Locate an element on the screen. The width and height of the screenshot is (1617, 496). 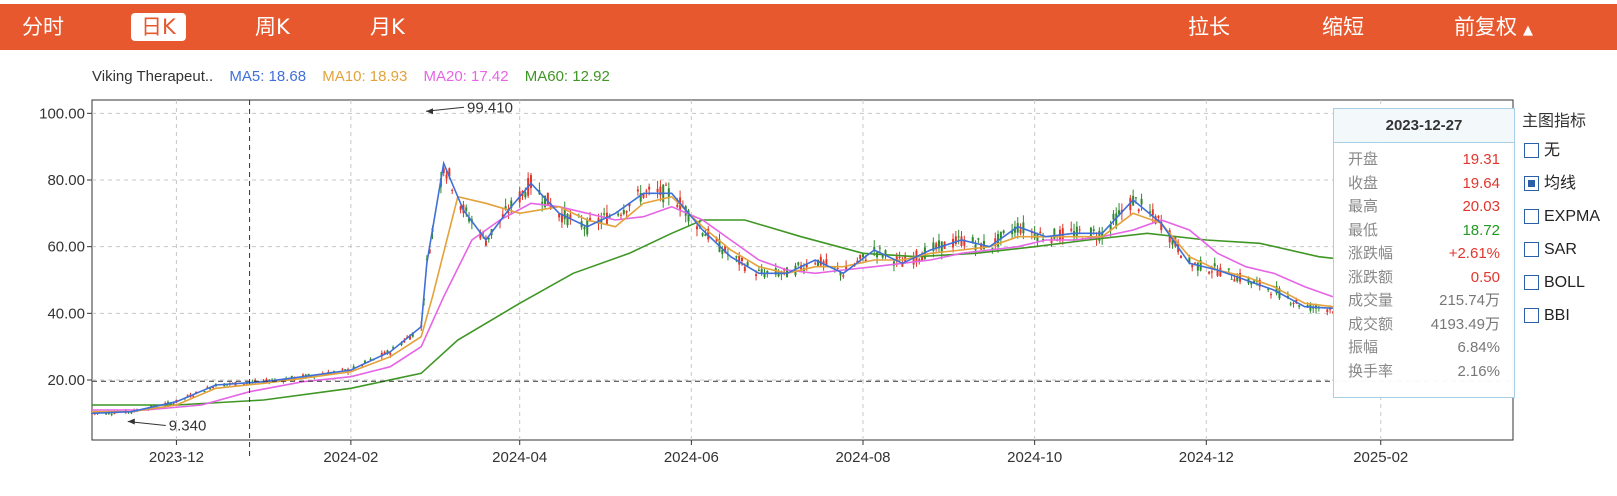
tooltip-row-label: 成交量 is located at coordinates (1371, 300).